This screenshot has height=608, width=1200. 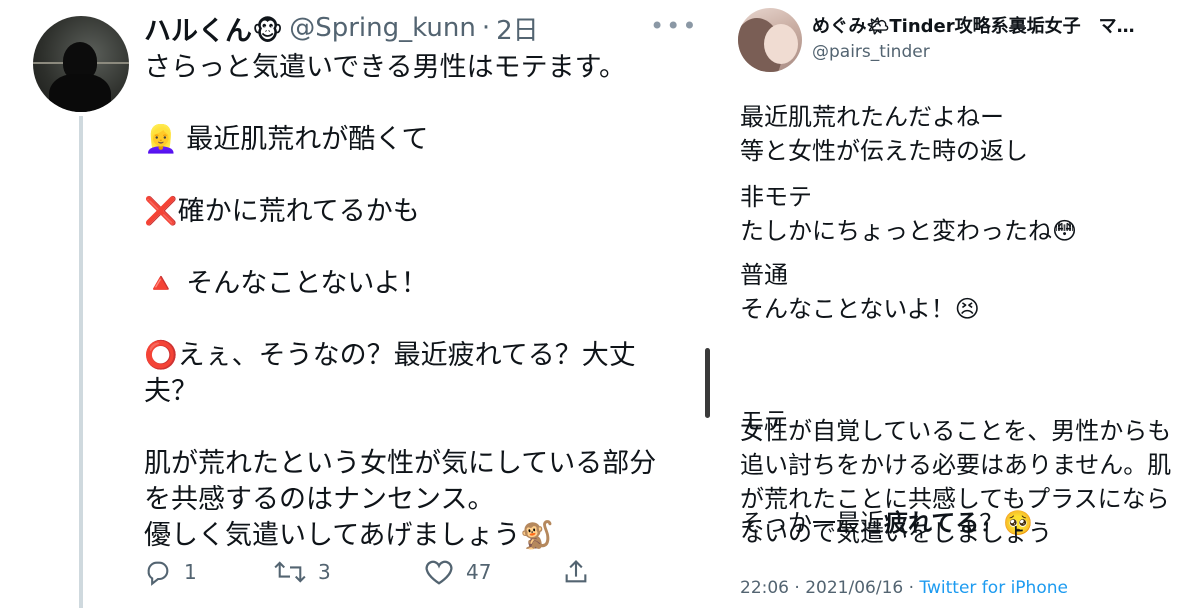 What do you see at coordinates (439, 572) in the screenshot?
I see `like-icon` at bounding box center [439, 572].